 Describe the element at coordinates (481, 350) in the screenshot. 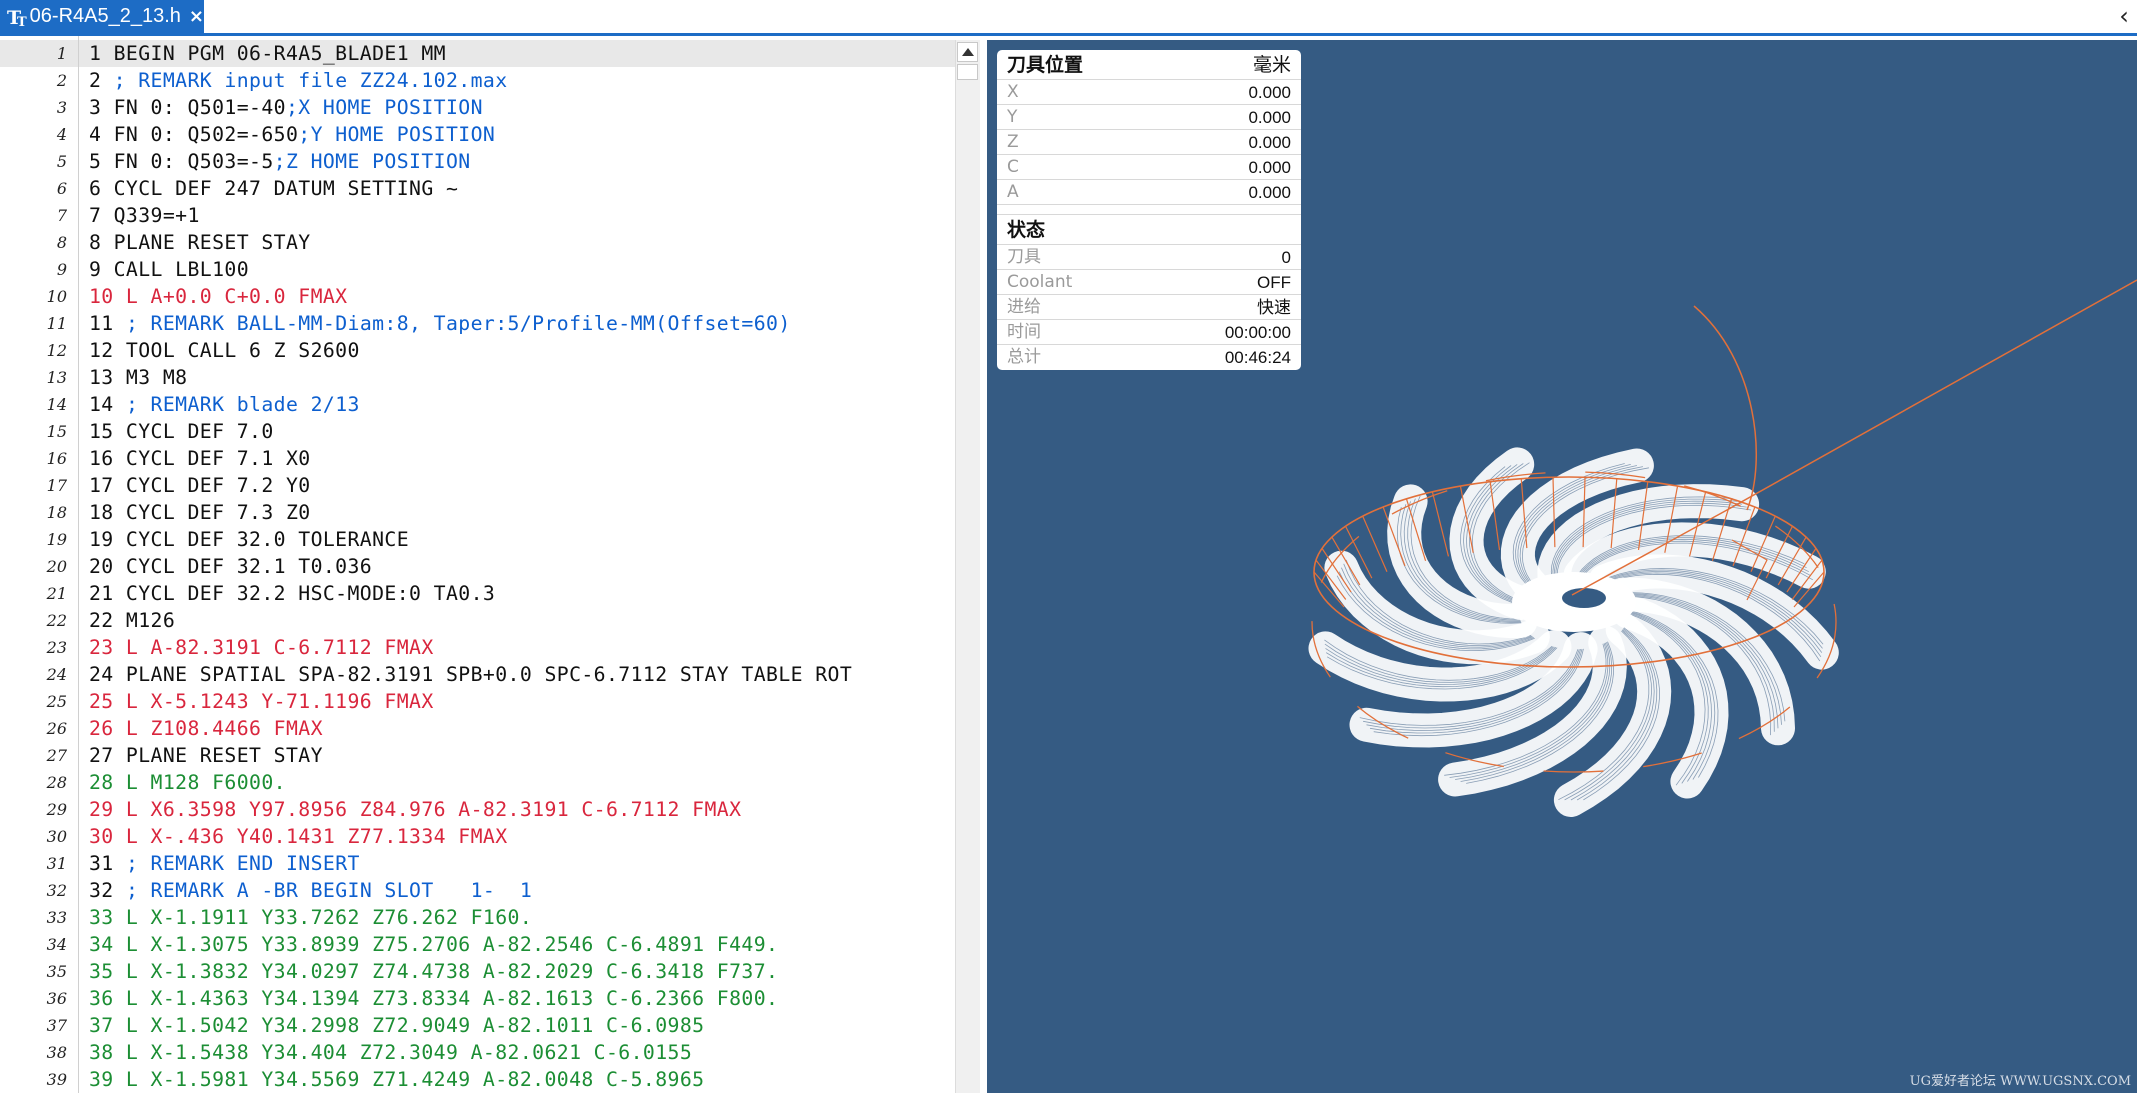

I see `code-line: 12 12 TOOL CALL 6 Z S2600` at that location.